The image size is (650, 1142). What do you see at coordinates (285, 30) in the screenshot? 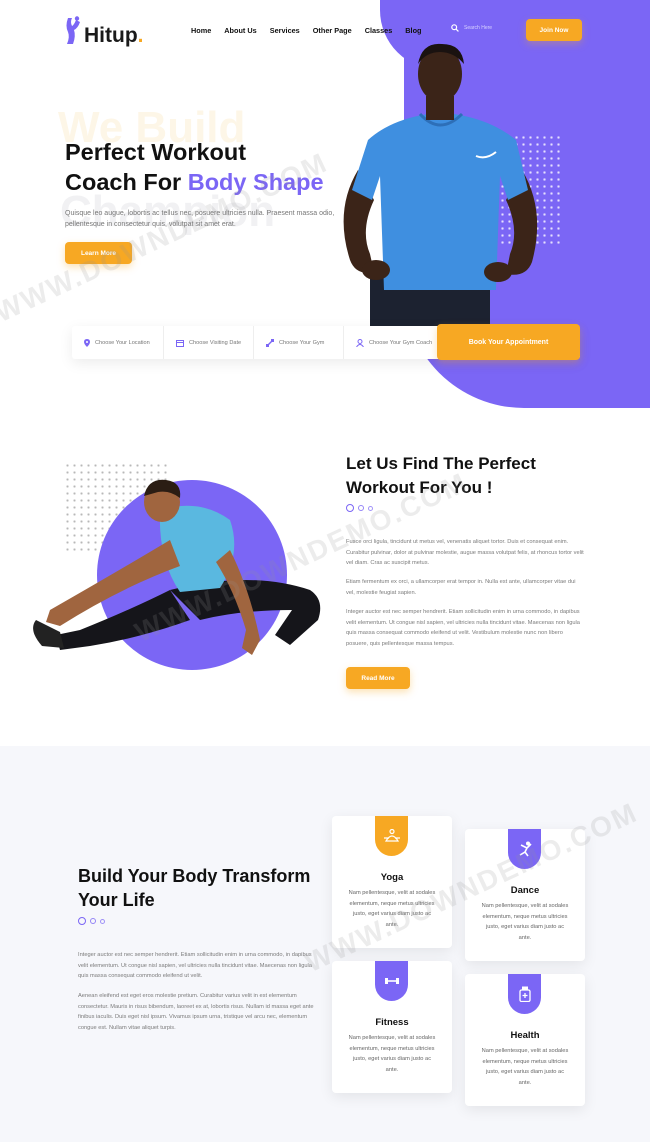
I see `nav-item-services: Services` at bounding box center [285, 30].